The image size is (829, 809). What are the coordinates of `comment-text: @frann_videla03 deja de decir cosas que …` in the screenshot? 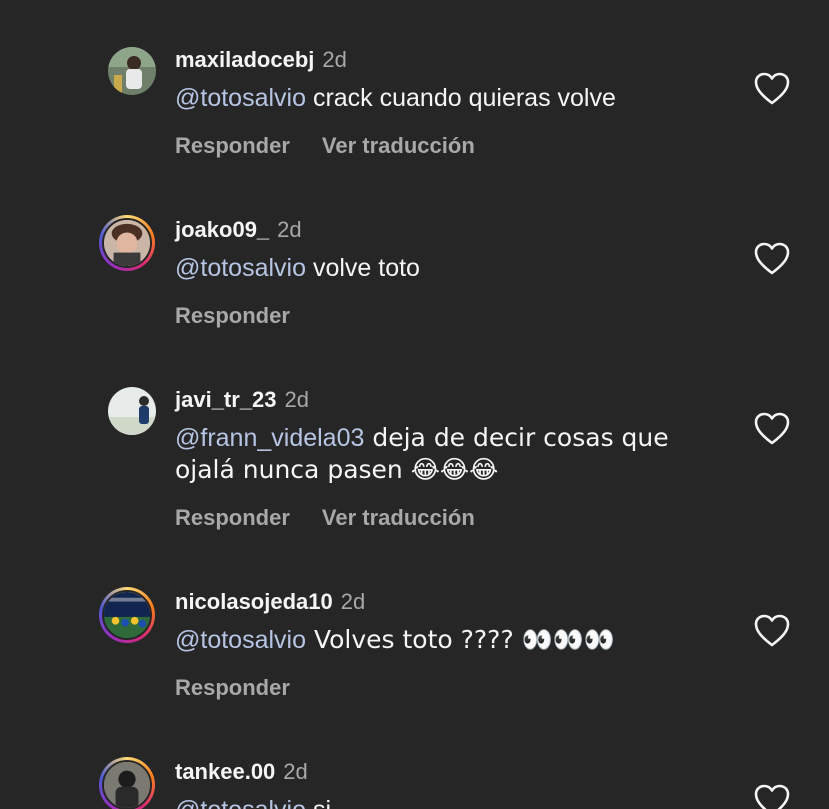 It's located at (422, 453).